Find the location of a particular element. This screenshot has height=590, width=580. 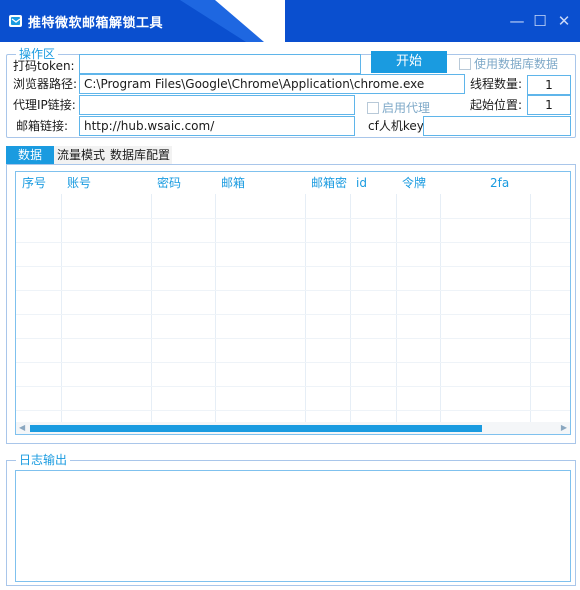

use-db-checkbox: 使用数据库数据 is located at coordinates (508, 63).